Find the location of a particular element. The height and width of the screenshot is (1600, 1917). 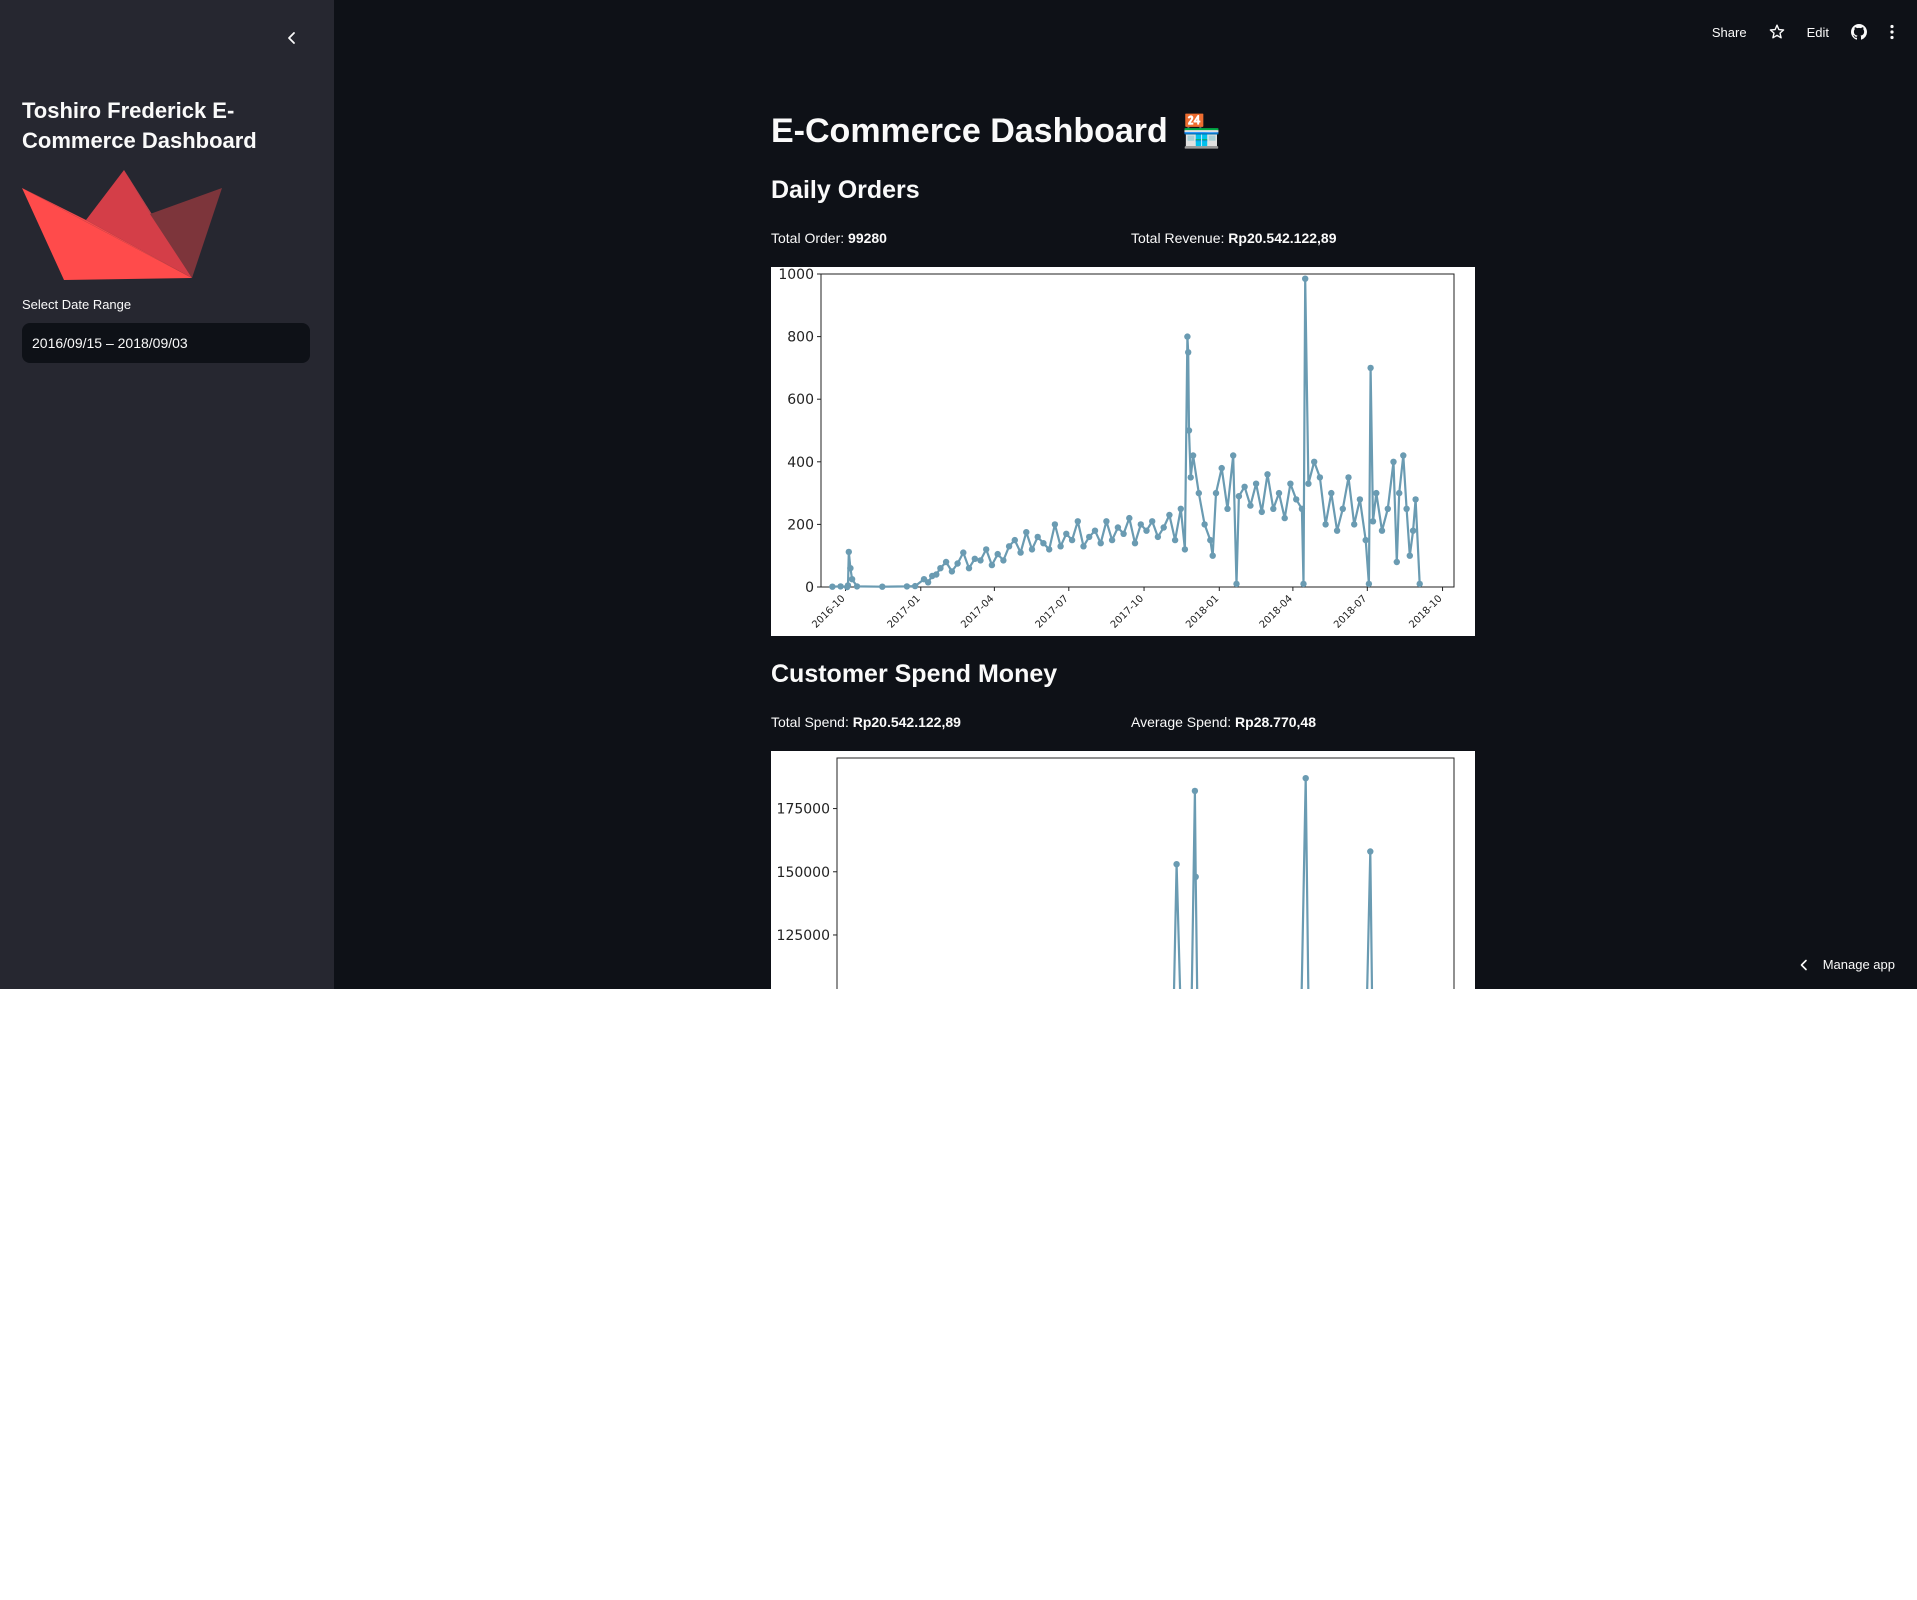

date-range-label: Select Date Range is located at coordinates (77, 304).